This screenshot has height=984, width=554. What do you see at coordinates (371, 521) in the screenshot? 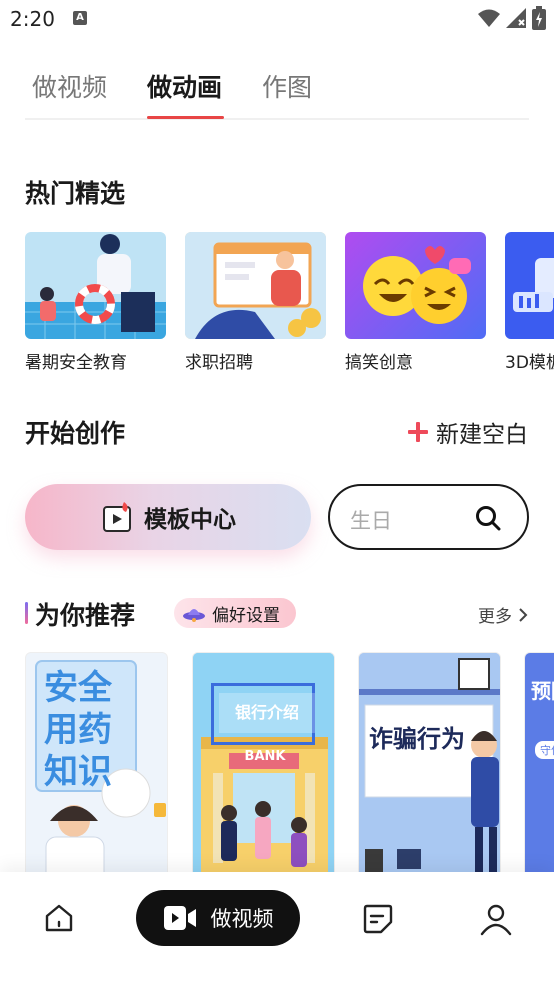
I see `search-placeholder: 生日` at bounding box center [371, 521].